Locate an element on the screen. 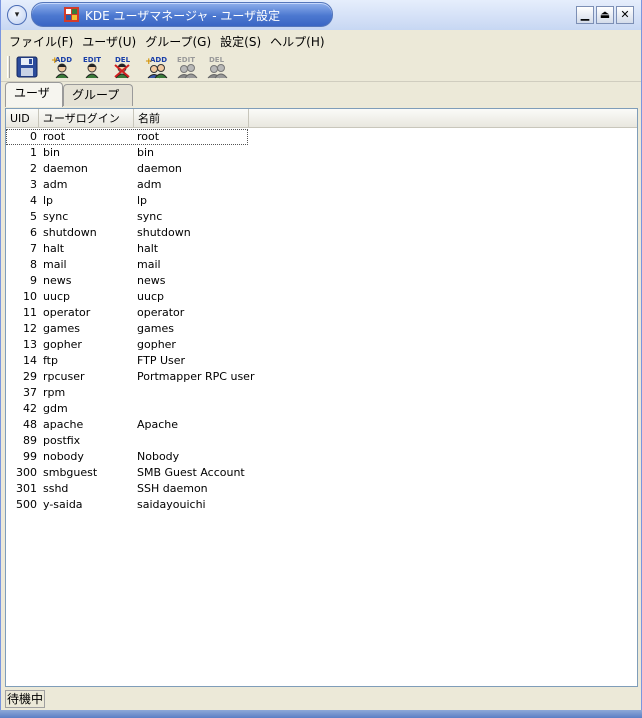 This screenshot has height=718, width=642. cell-login: games is located at coordinates (61, 328).